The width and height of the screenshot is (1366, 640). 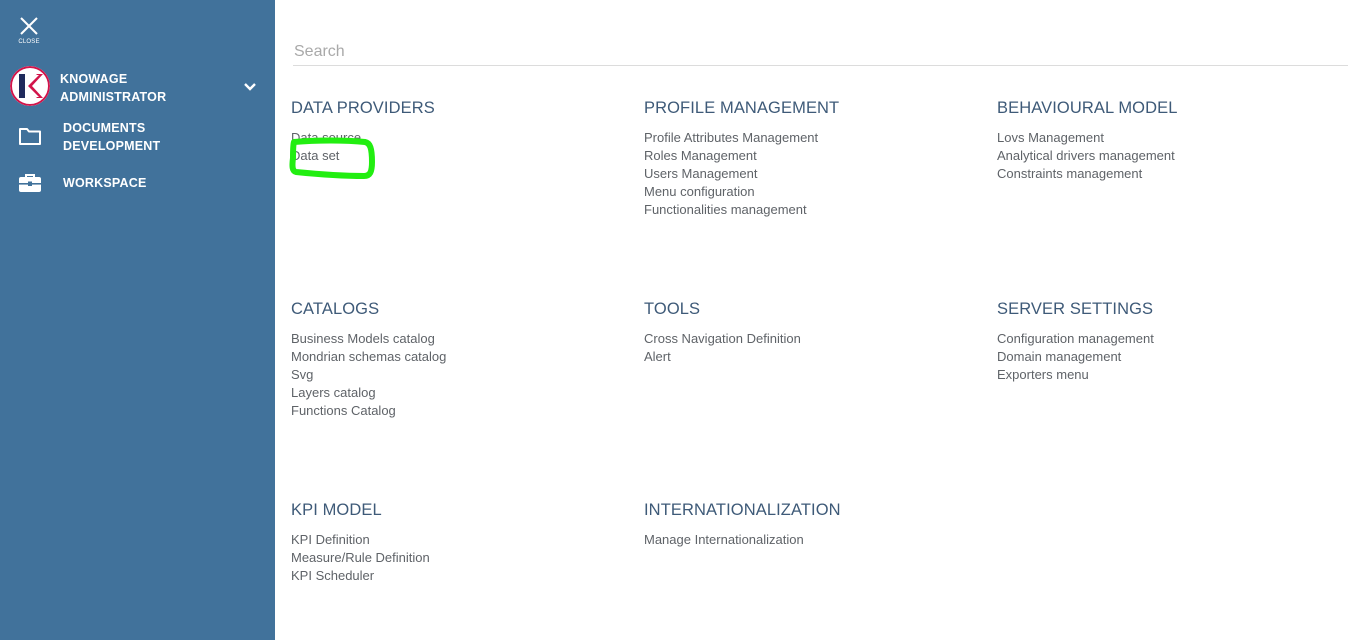 I want to click on section-tools: TOOLS Cross Navigation Definition Alert, so click(x=814, y=332).